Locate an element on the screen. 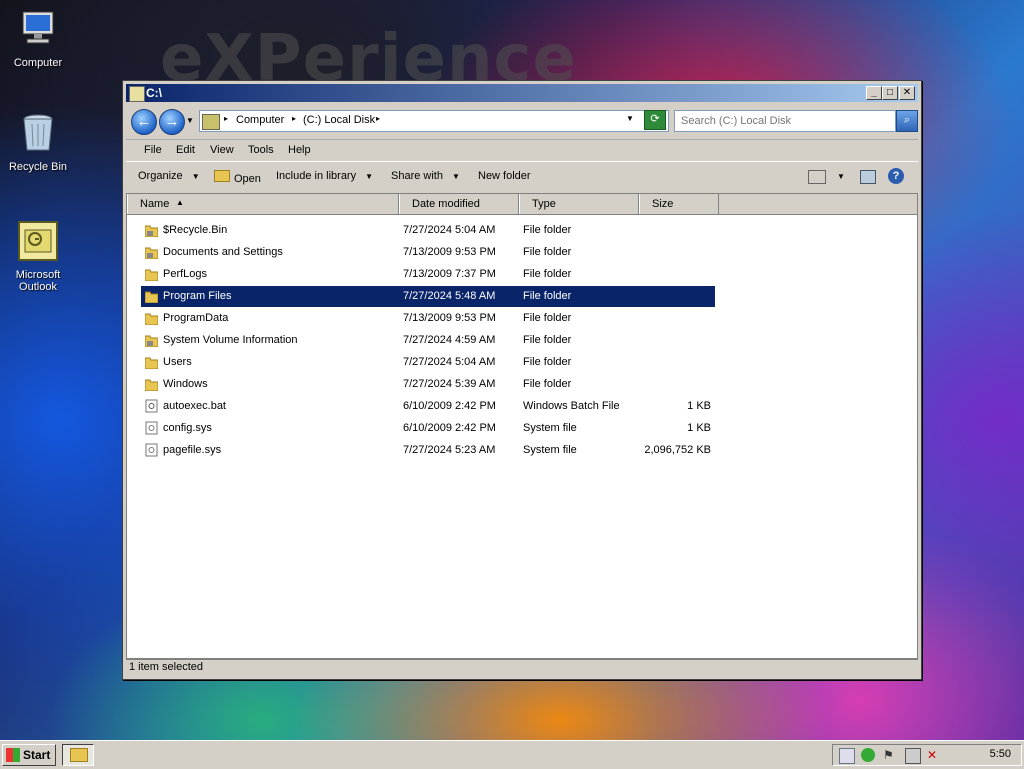 The height and width of the screenshot is (769, 1024). action-center-flag-icon: ⚑ is located at coordinates (890, 755).